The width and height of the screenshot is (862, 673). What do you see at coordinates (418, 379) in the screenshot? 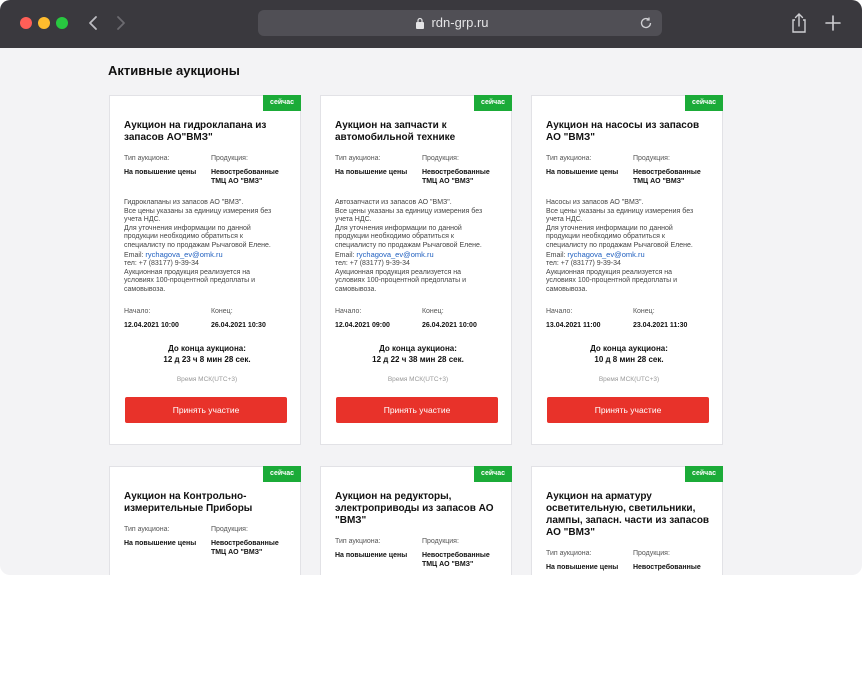
I see `timezone-note: Время МСК(UTC+3)` at bounding box center [418, 379].